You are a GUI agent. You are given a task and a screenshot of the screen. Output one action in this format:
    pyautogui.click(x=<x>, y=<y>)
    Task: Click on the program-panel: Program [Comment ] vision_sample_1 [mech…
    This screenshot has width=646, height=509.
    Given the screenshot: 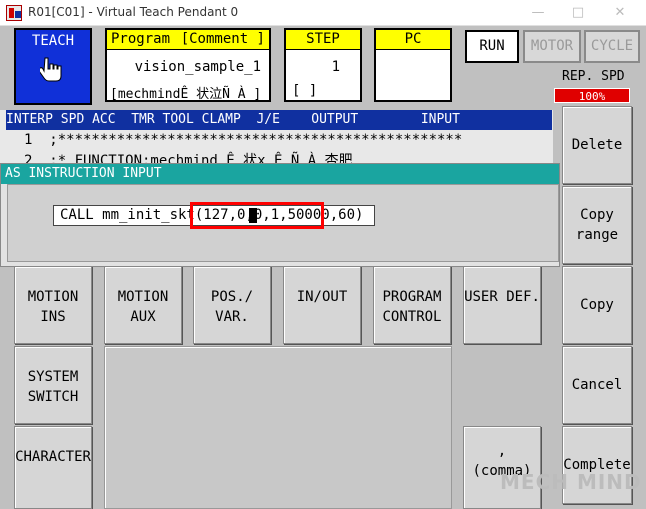 What is the action you would take?
    pyautogui.click(x=188, y=65)
    